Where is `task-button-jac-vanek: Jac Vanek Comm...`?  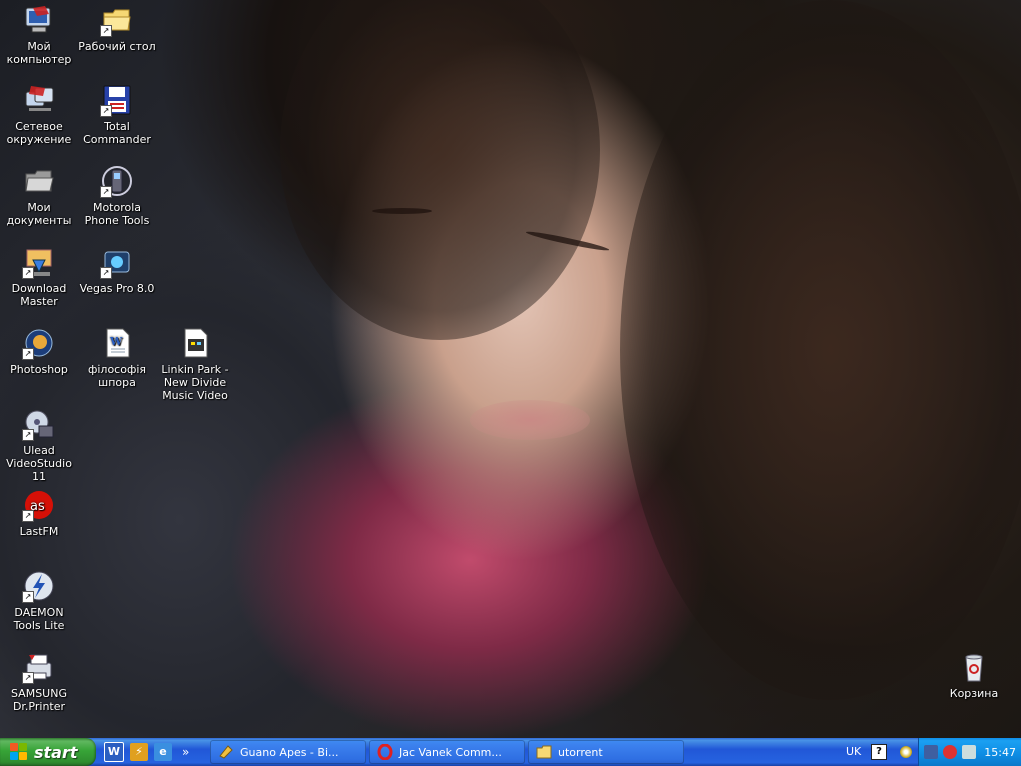 task-button-jac-vanek: Jac Vanek Comm... is located at coordinates (447, 752).